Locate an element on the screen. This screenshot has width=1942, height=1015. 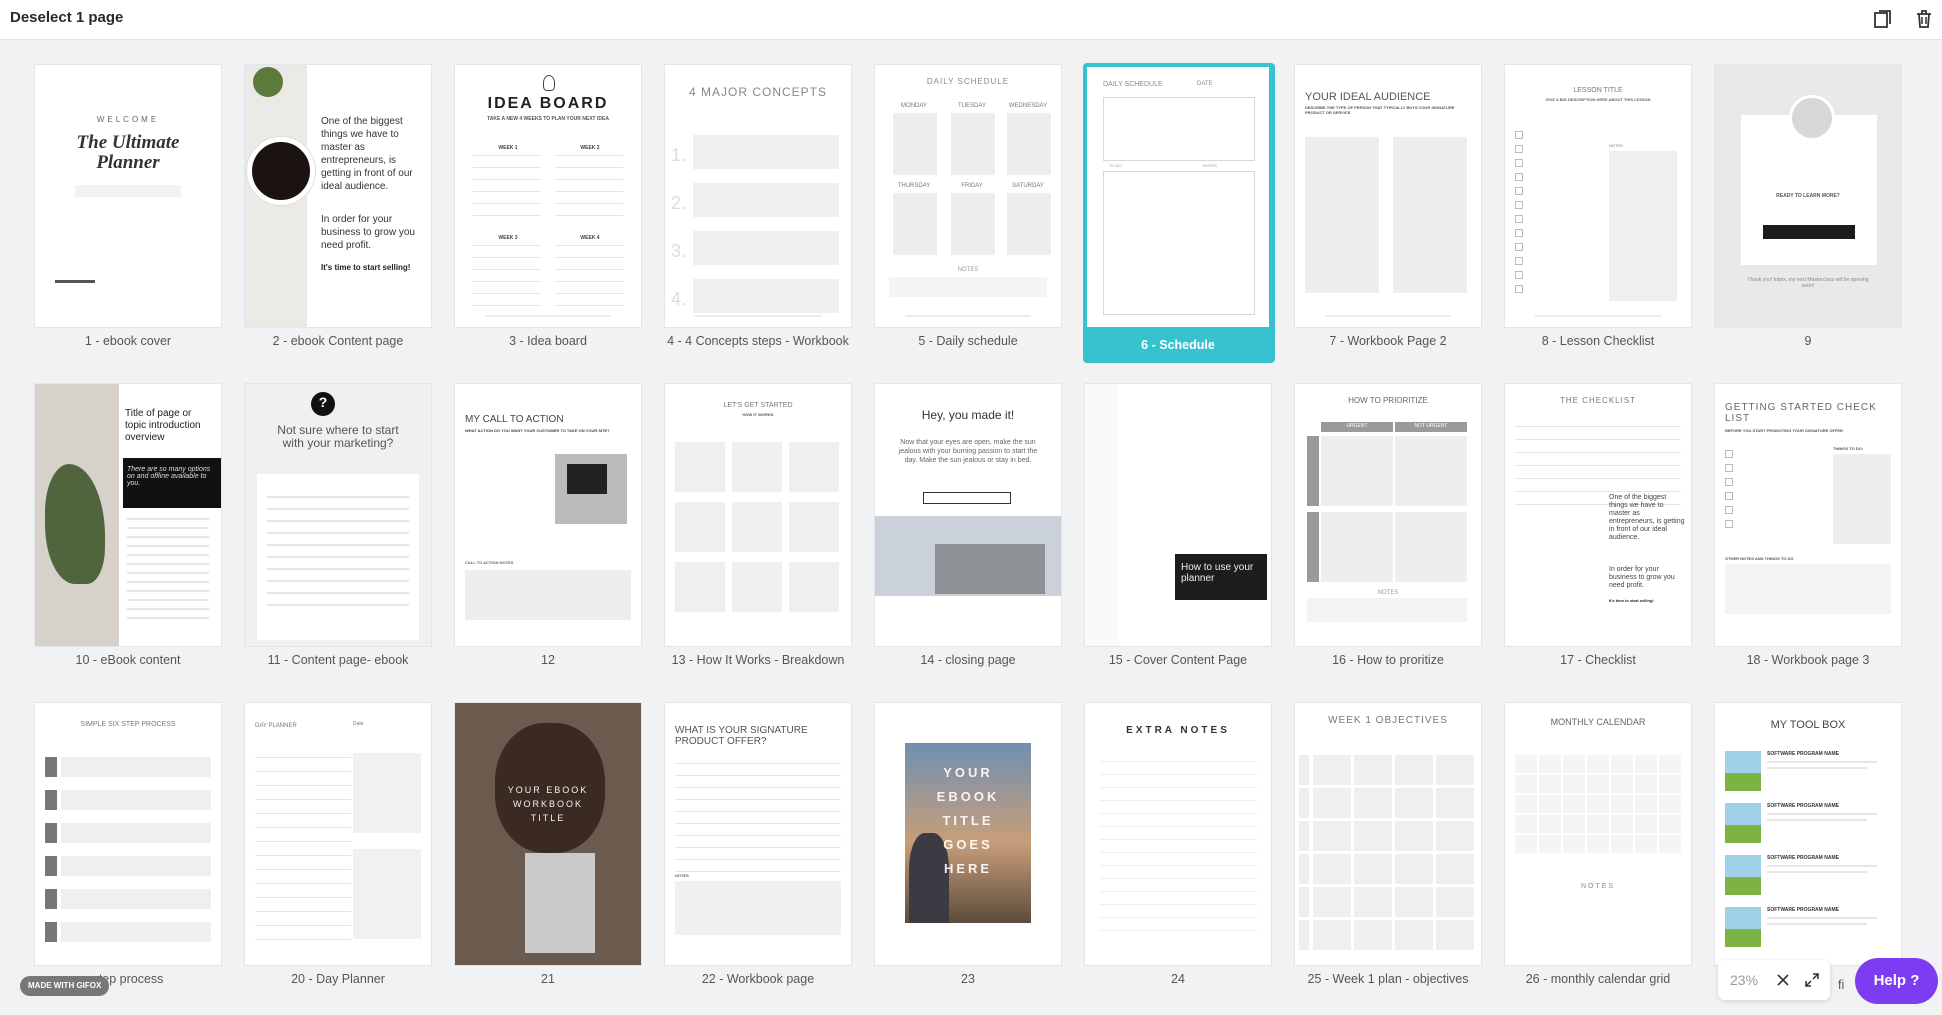
step-number is located at coordinates (51, 833).